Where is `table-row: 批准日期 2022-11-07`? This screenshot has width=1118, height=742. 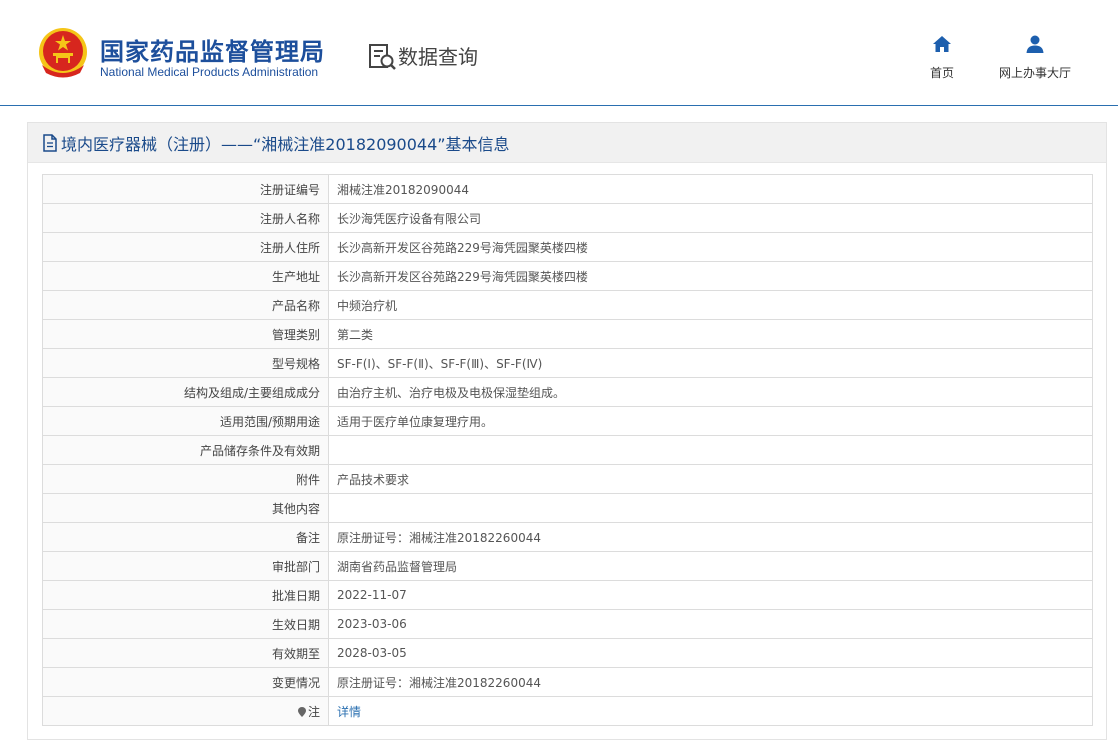
table-row: 批准日期 2022-11-07 is located at coordinates (567, 595).